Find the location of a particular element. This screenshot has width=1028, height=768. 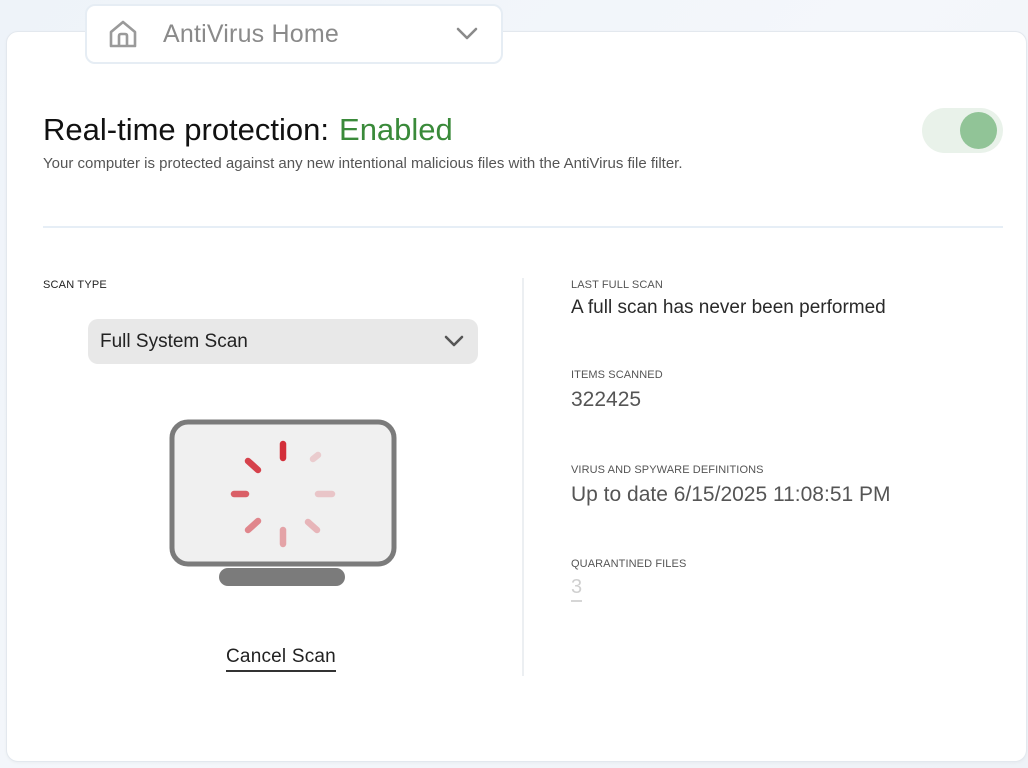

home-icon is located at coordinates (123, 34).